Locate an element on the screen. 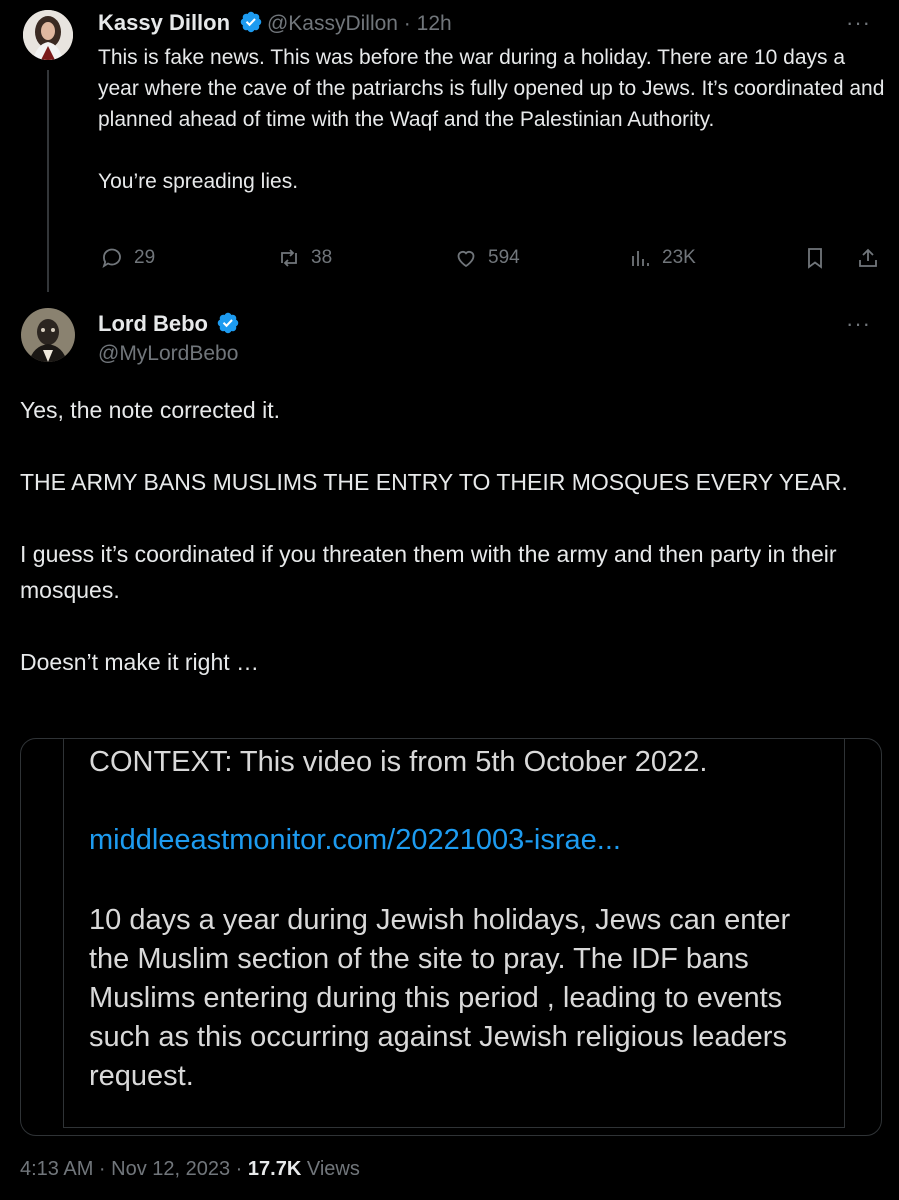 Image resolution: width=899 pixels, height=1200 pixels. share-icon is located at coordinates (868, 257).